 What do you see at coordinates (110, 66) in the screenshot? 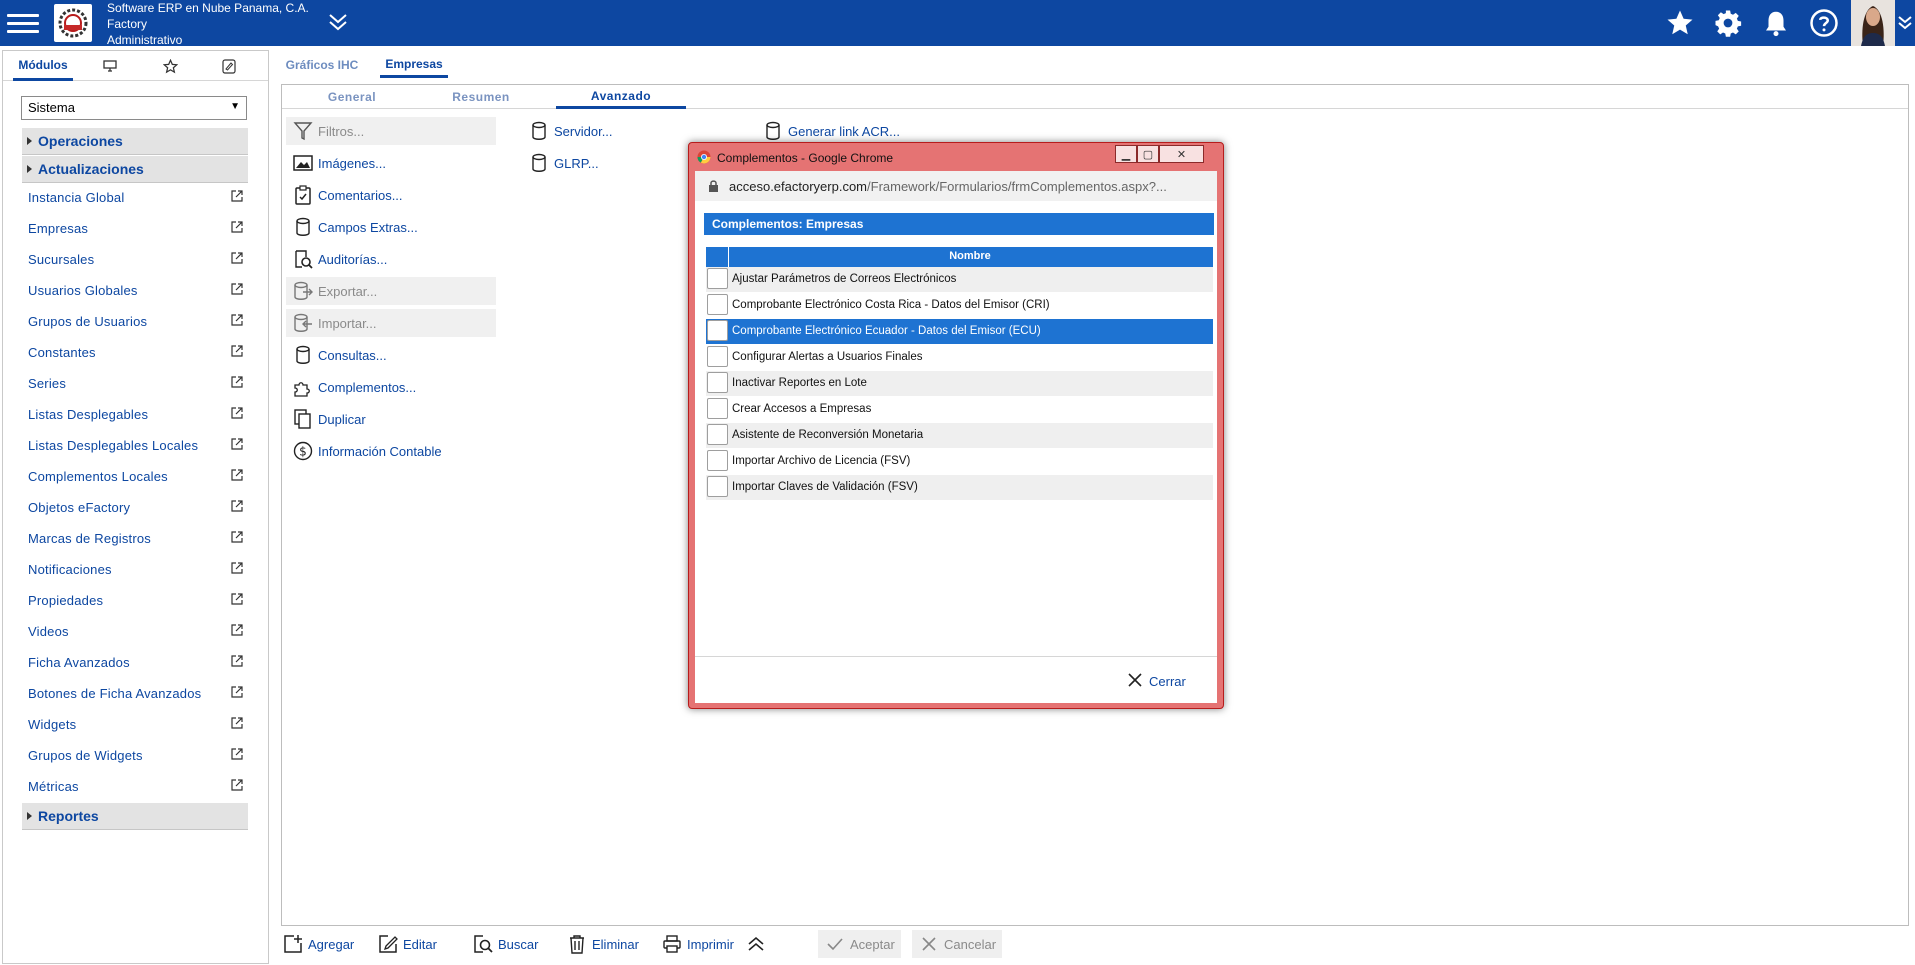
I see `monitor-icon` at bounding box center [110, 66].